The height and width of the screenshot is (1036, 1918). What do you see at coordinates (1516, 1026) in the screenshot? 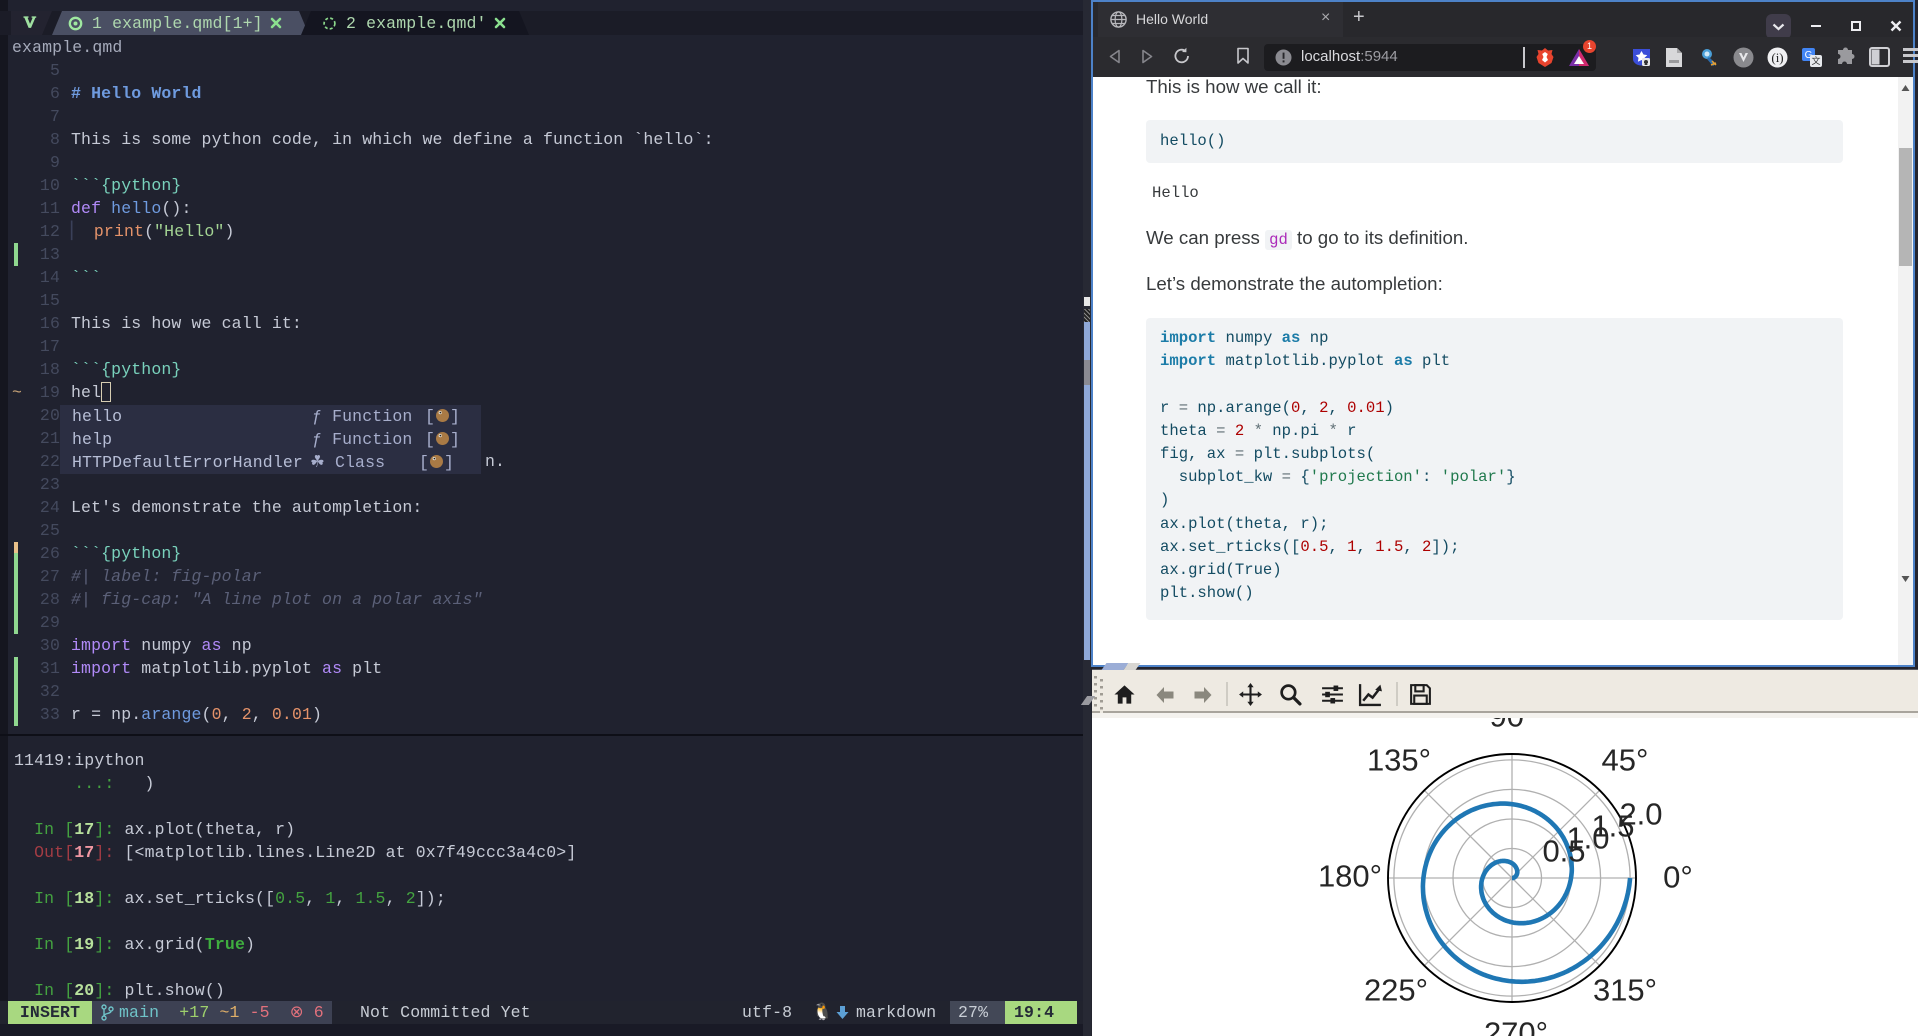
I see `svg-text: 270°` at bounding box center [1516, 1026].